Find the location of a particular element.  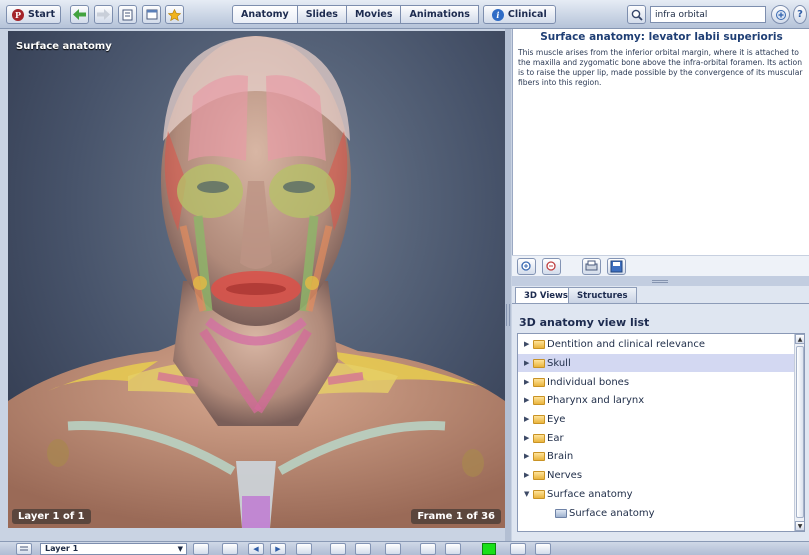

tab-clinical: i Clinical is located at coordinates (519, 14).